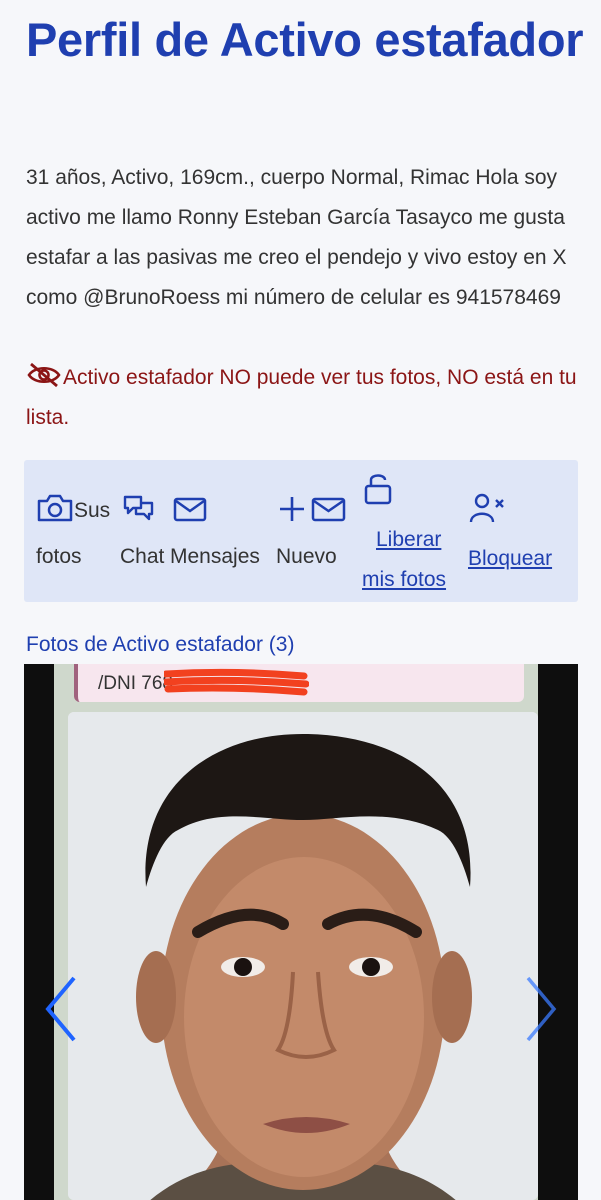 The image size is (601, 1200). I want to click on release-label-1: Liberar, so click(408, 539).